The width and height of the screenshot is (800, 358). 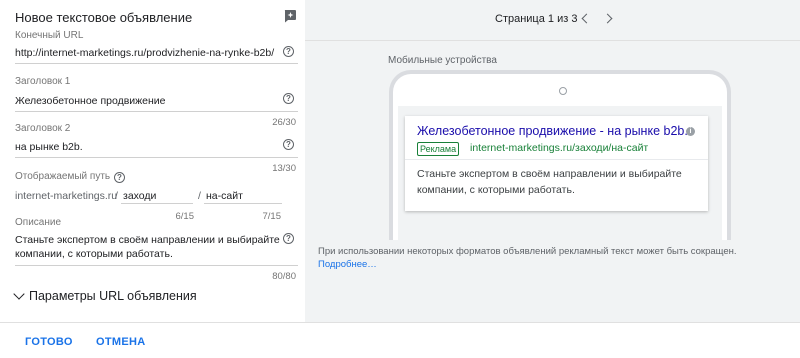 I want to click on footer-bar: ГОТОВО ОТМЕНА, so click(x=400, y=340).